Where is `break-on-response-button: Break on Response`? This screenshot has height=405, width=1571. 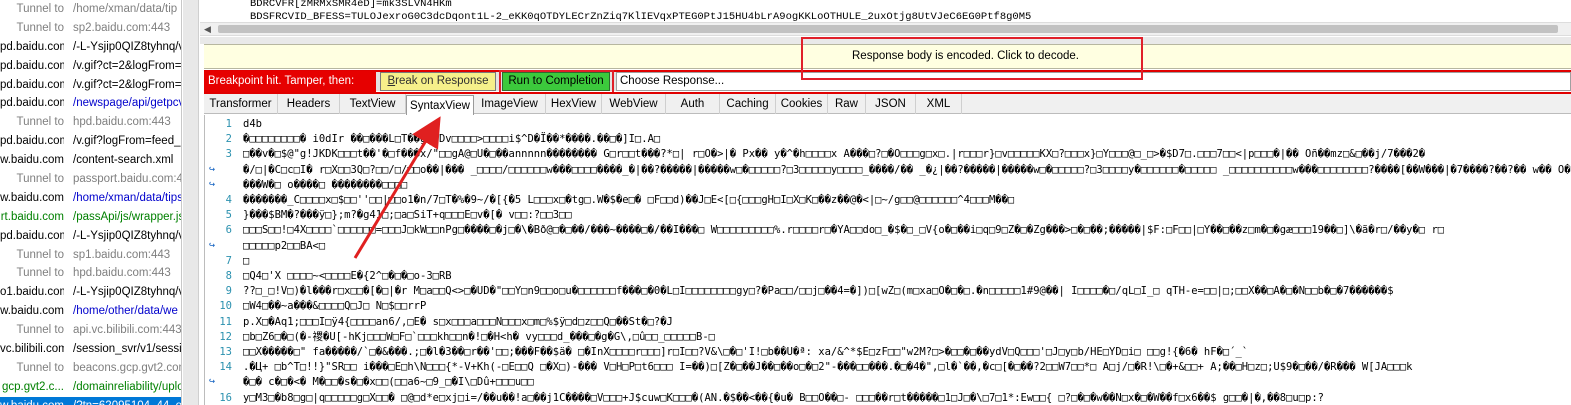 break-on-response-button: Break on Response is located at coordinates (438, 81).